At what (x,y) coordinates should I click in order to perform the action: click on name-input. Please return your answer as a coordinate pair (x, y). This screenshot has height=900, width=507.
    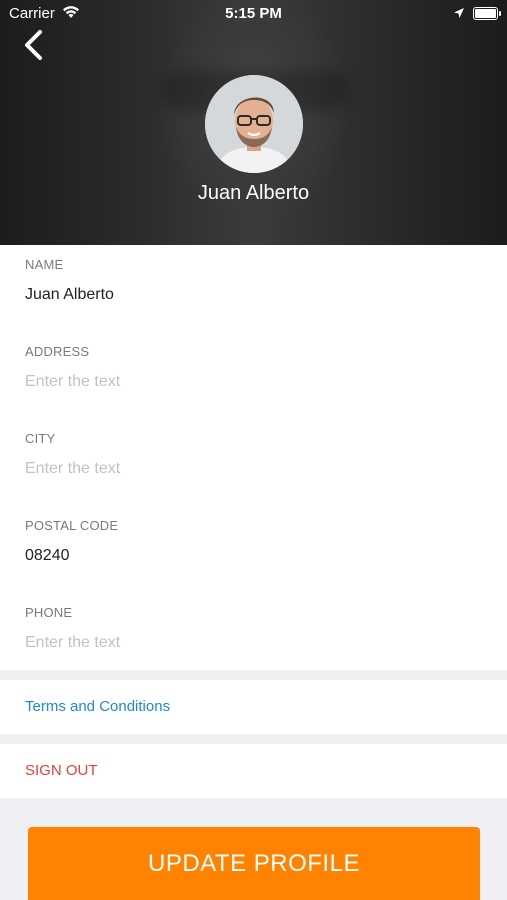
    Looking at the image, I should click on (245, 295).